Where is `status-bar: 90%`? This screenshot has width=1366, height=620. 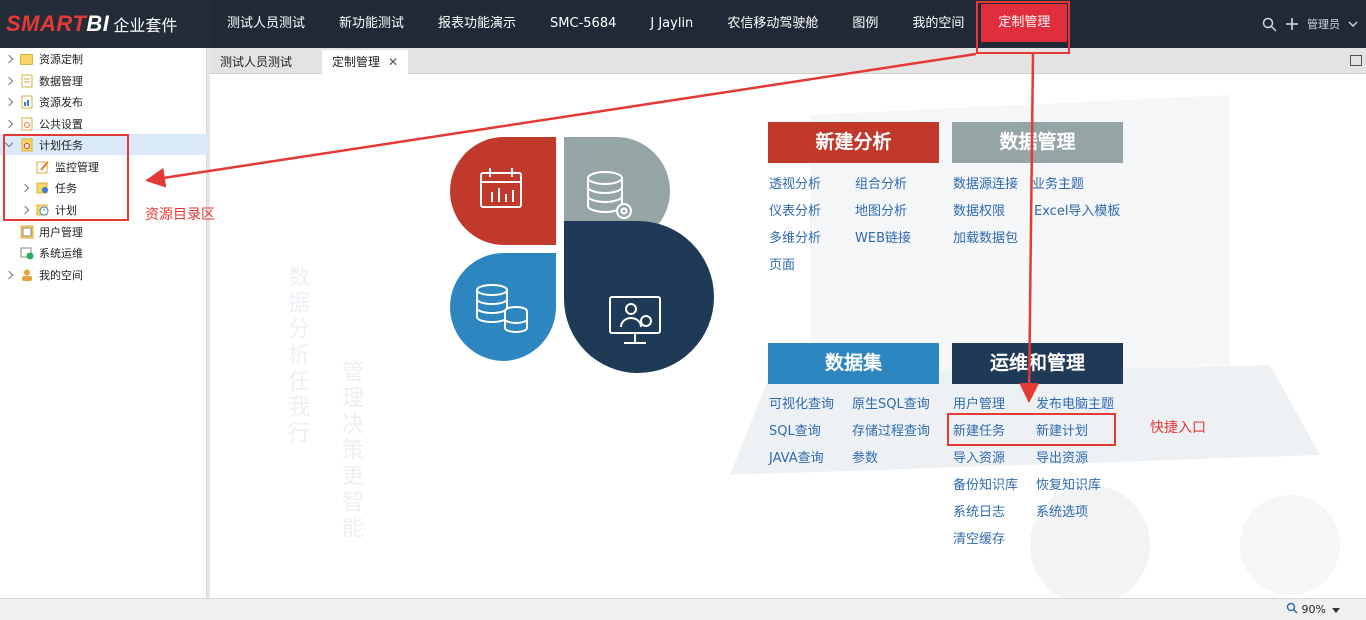 status-bar: 90% is located at coordinates (683, 609).